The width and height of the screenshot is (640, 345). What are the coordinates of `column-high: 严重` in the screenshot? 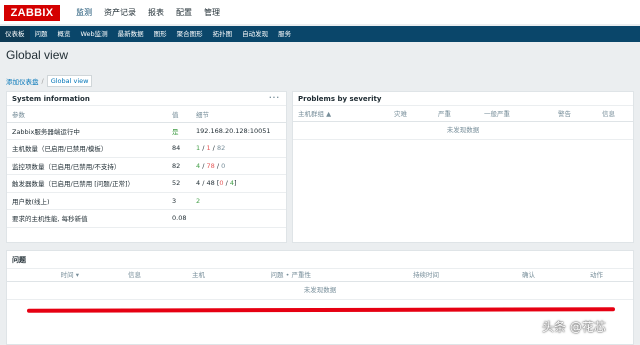 It's located at (444, 114).